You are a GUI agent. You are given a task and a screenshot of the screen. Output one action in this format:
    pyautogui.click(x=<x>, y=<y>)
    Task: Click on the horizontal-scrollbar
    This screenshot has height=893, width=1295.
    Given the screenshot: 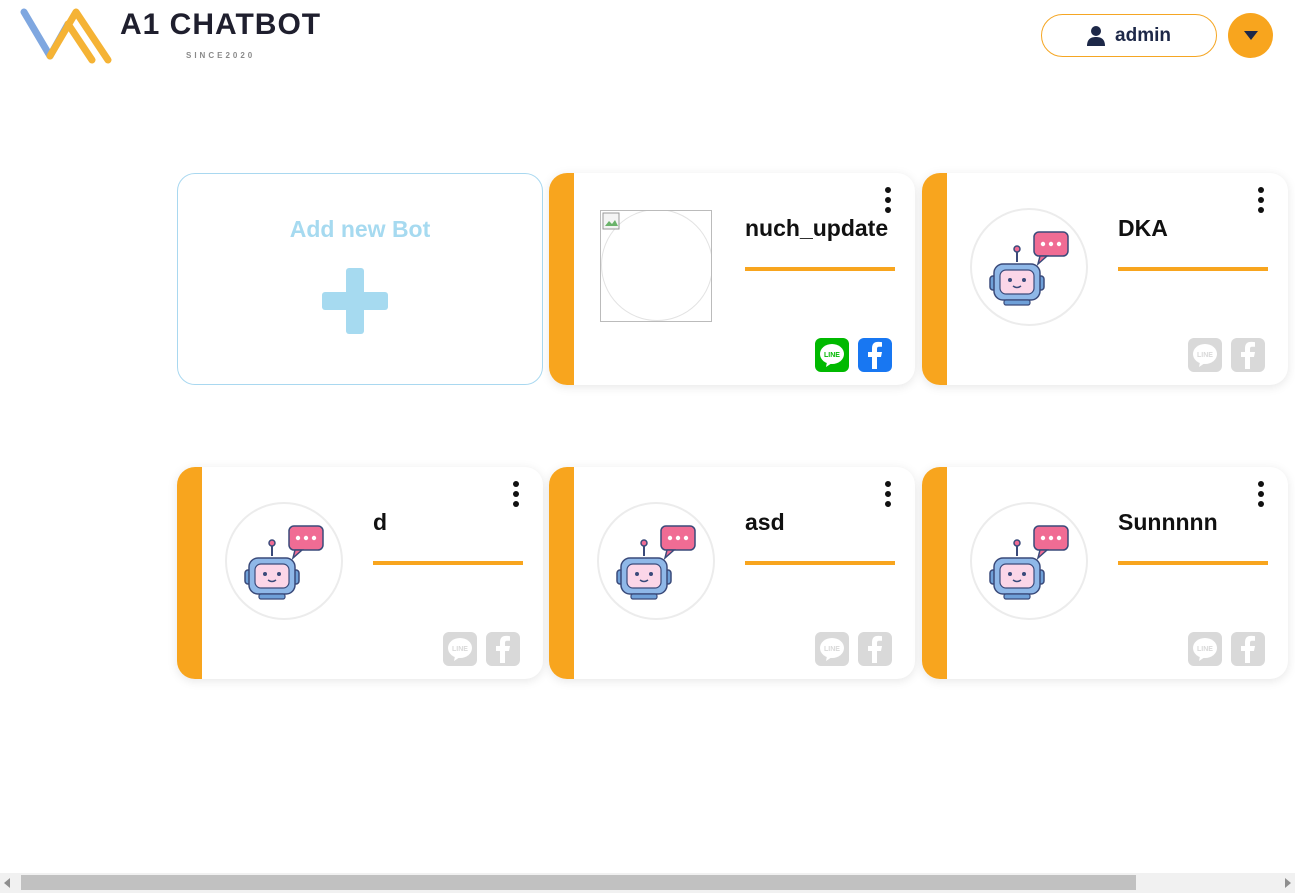 What is the action you would take?
    pyautogui.click(x=647, y=883)
    